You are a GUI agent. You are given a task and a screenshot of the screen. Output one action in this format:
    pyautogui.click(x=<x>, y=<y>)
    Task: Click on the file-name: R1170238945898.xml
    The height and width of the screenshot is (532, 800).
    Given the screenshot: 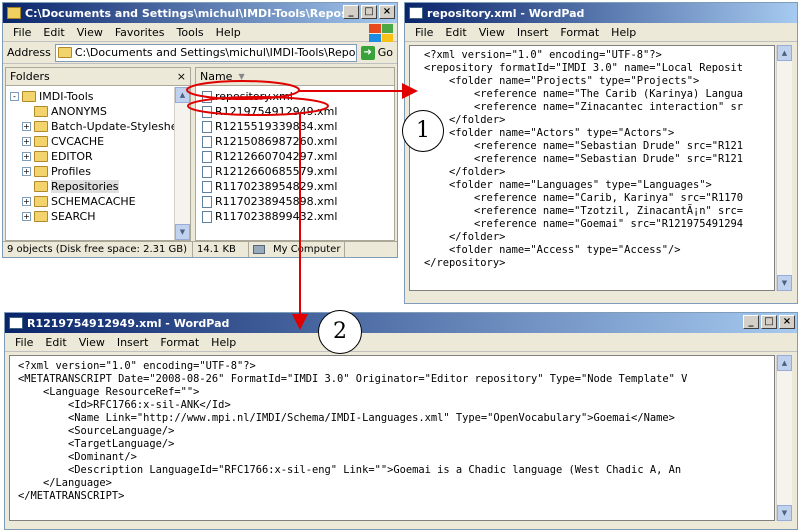 What is the action you would take?
    pyautogui.click(x=276, y=201)
    